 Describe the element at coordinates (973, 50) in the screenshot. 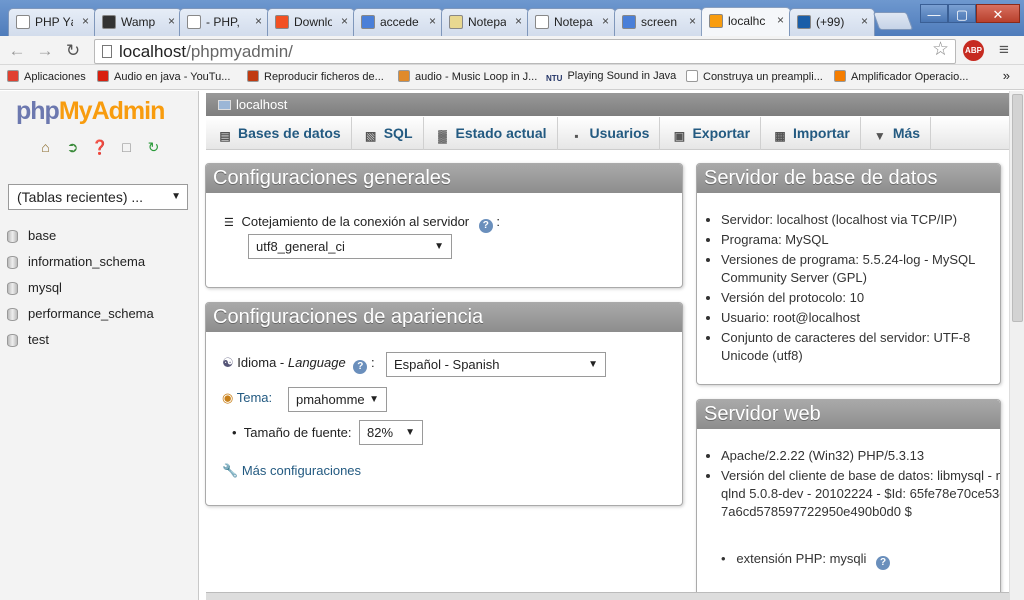

I see `adblock-icon: ABP` at that location.